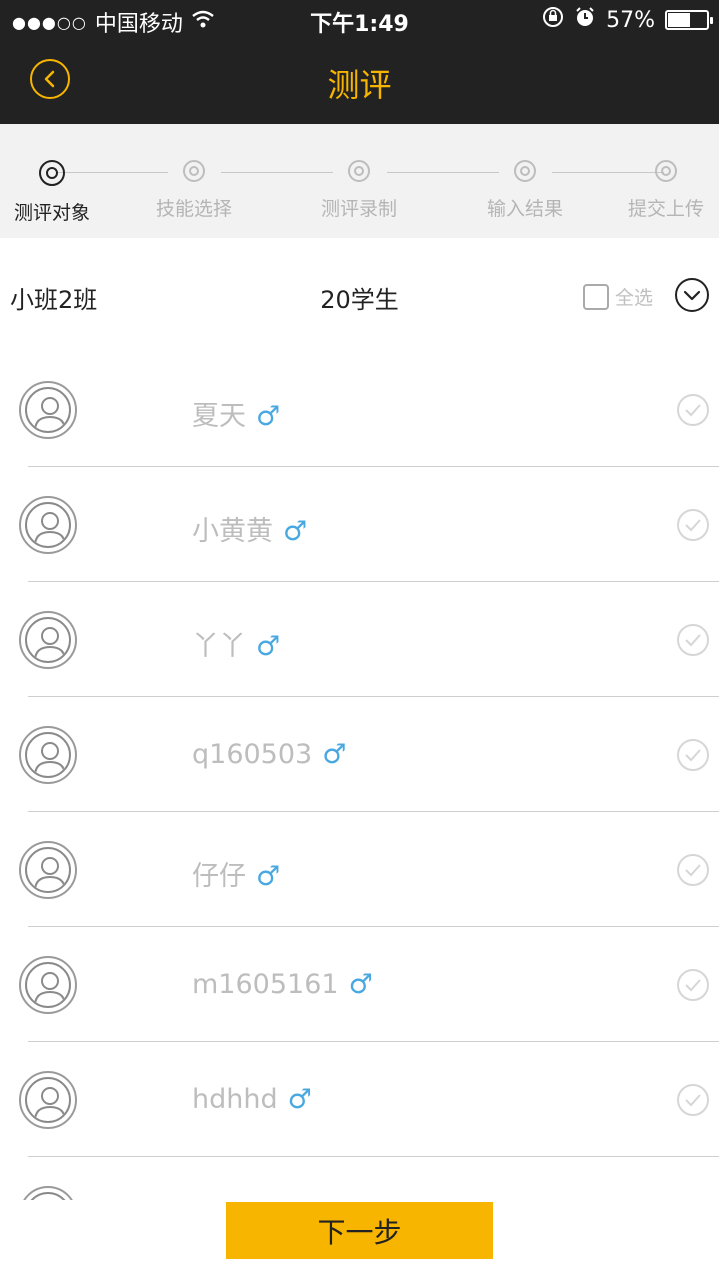  Describe the element at coordinates (359, 1178) in the screenshot. I see `list-item-partial` at that location.